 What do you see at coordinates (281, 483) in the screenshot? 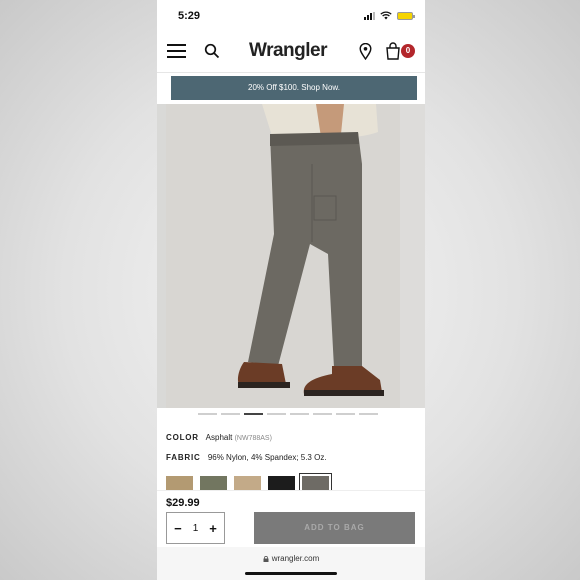
I see `color-swatch-black` at bounding box center [281, 483].